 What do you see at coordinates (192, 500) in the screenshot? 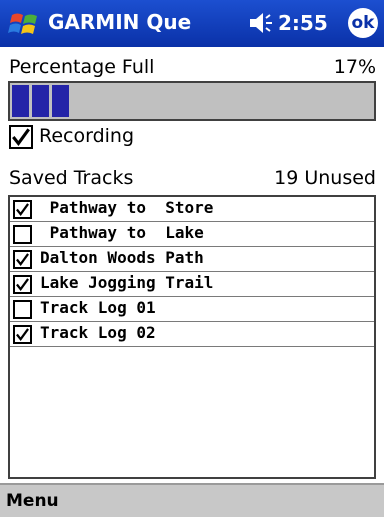
I see `menu-bar: Menu` at bounding box center [192, 500].